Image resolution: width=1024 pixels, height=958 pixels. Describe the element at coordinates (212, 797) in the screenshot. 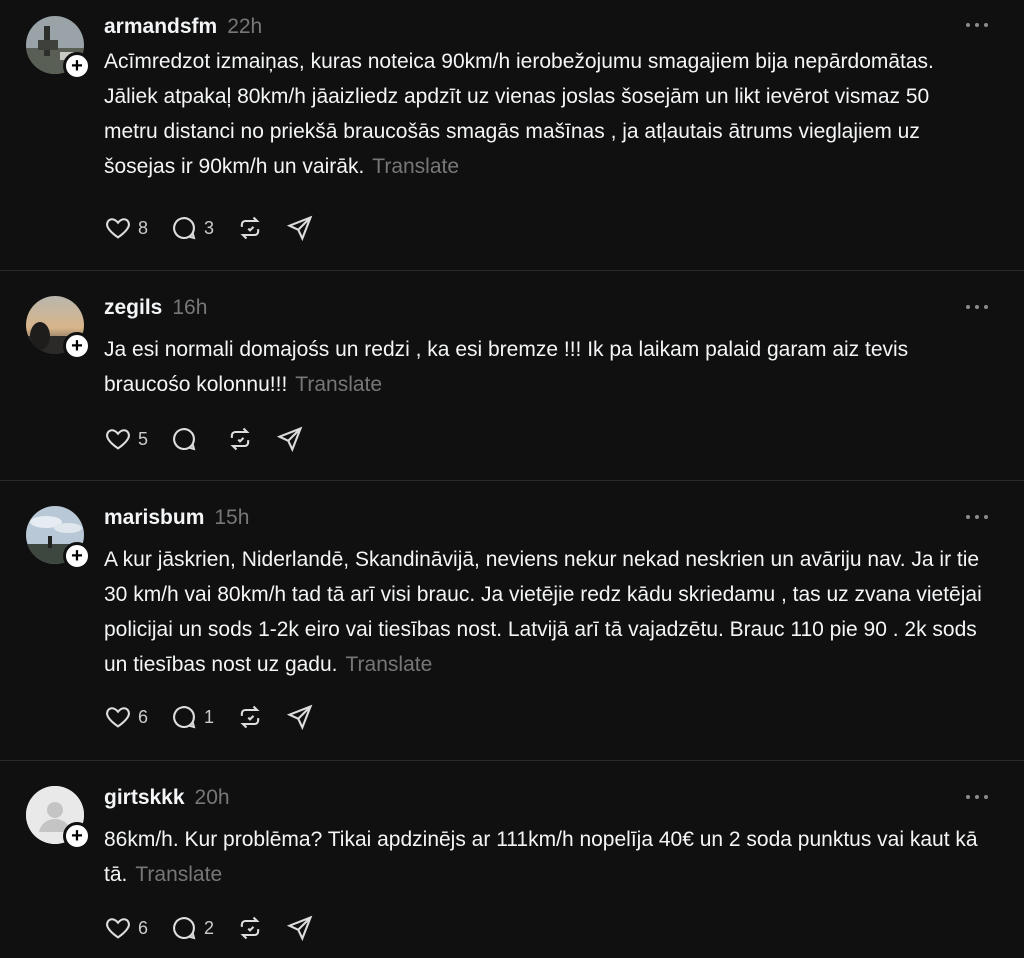

I see `timestamp: 20h` at that location.